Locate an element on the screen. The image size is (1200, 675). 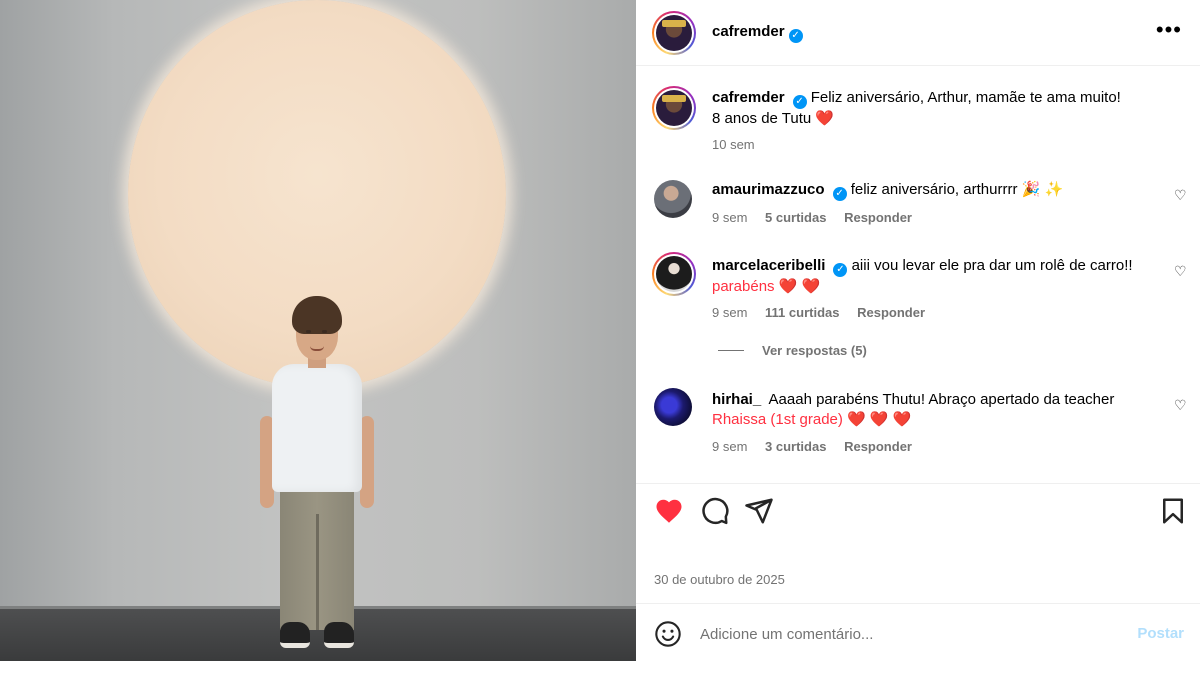
action-bar is located at coordinates (918, 513).